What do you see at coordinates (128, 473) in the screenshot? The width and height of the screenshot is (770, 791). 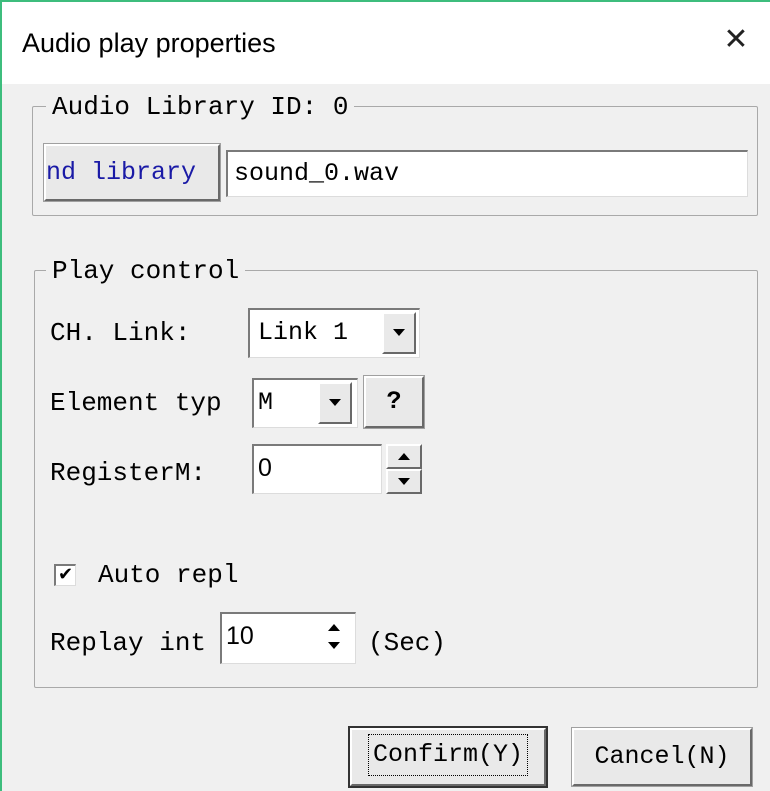 I see `register-label: RegisterM:` at bounding box center [128, 473].